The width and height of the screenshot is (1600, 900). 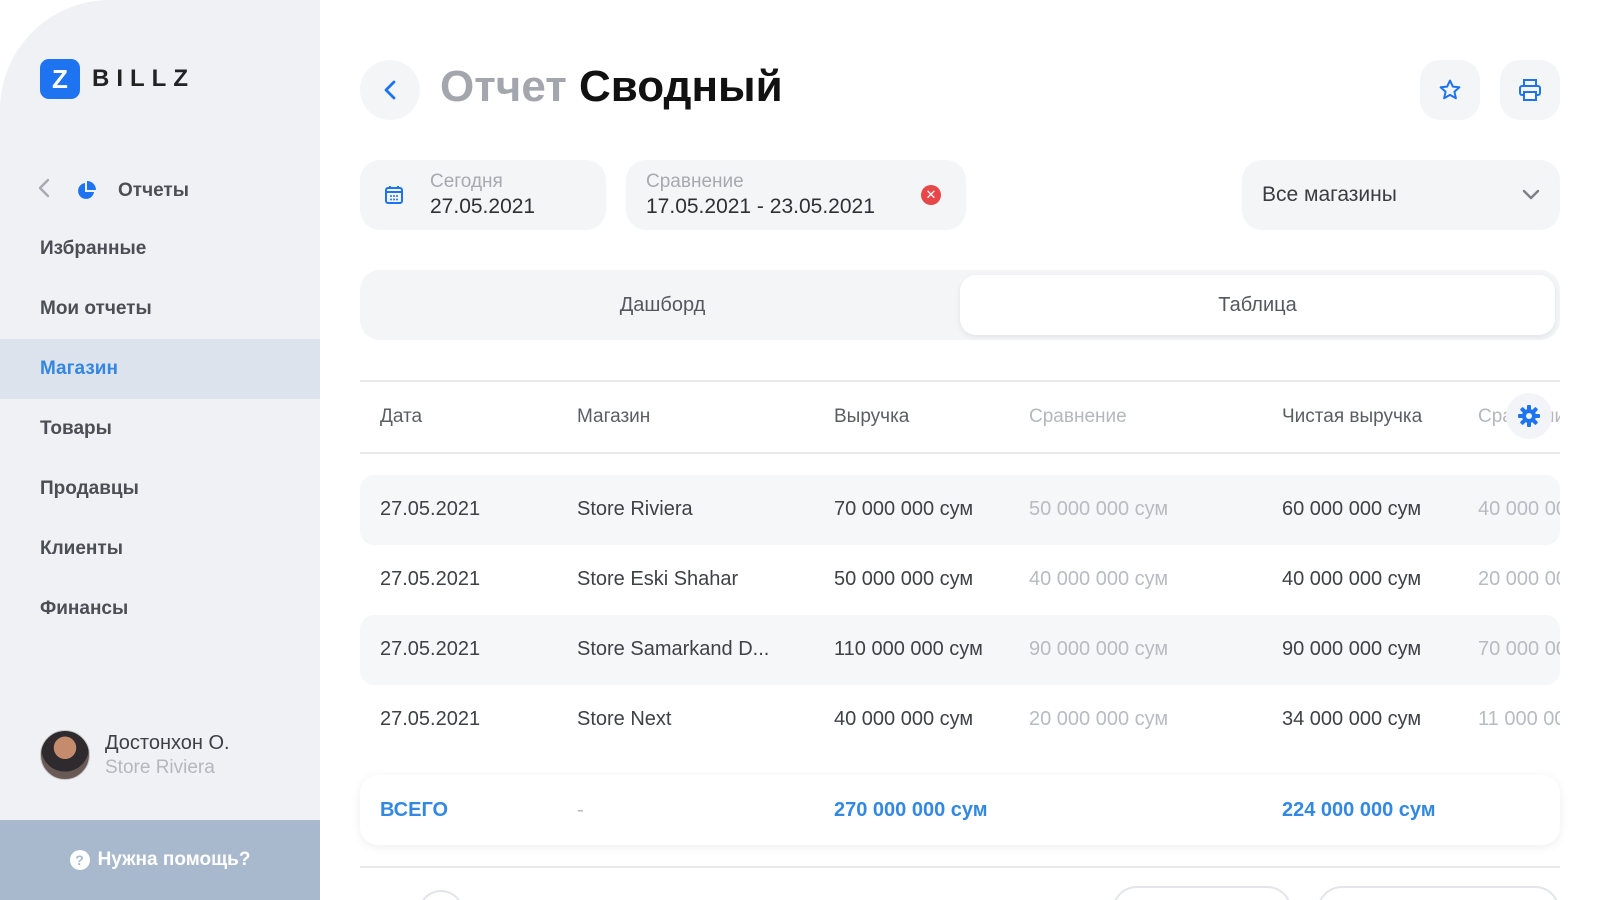 I want to click on user-name: Достонхон О., so click(x=167, y=742).